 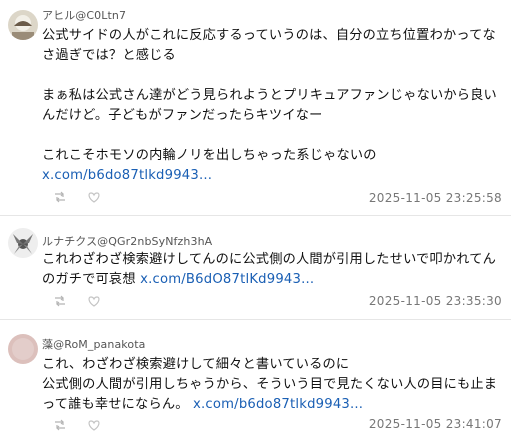 What do you see at coordinates (182, 115) in the screenshot?
I see `post-text-line: んだけど。子どもがファンだったらキツイなー` at bounding box center [182, 115].